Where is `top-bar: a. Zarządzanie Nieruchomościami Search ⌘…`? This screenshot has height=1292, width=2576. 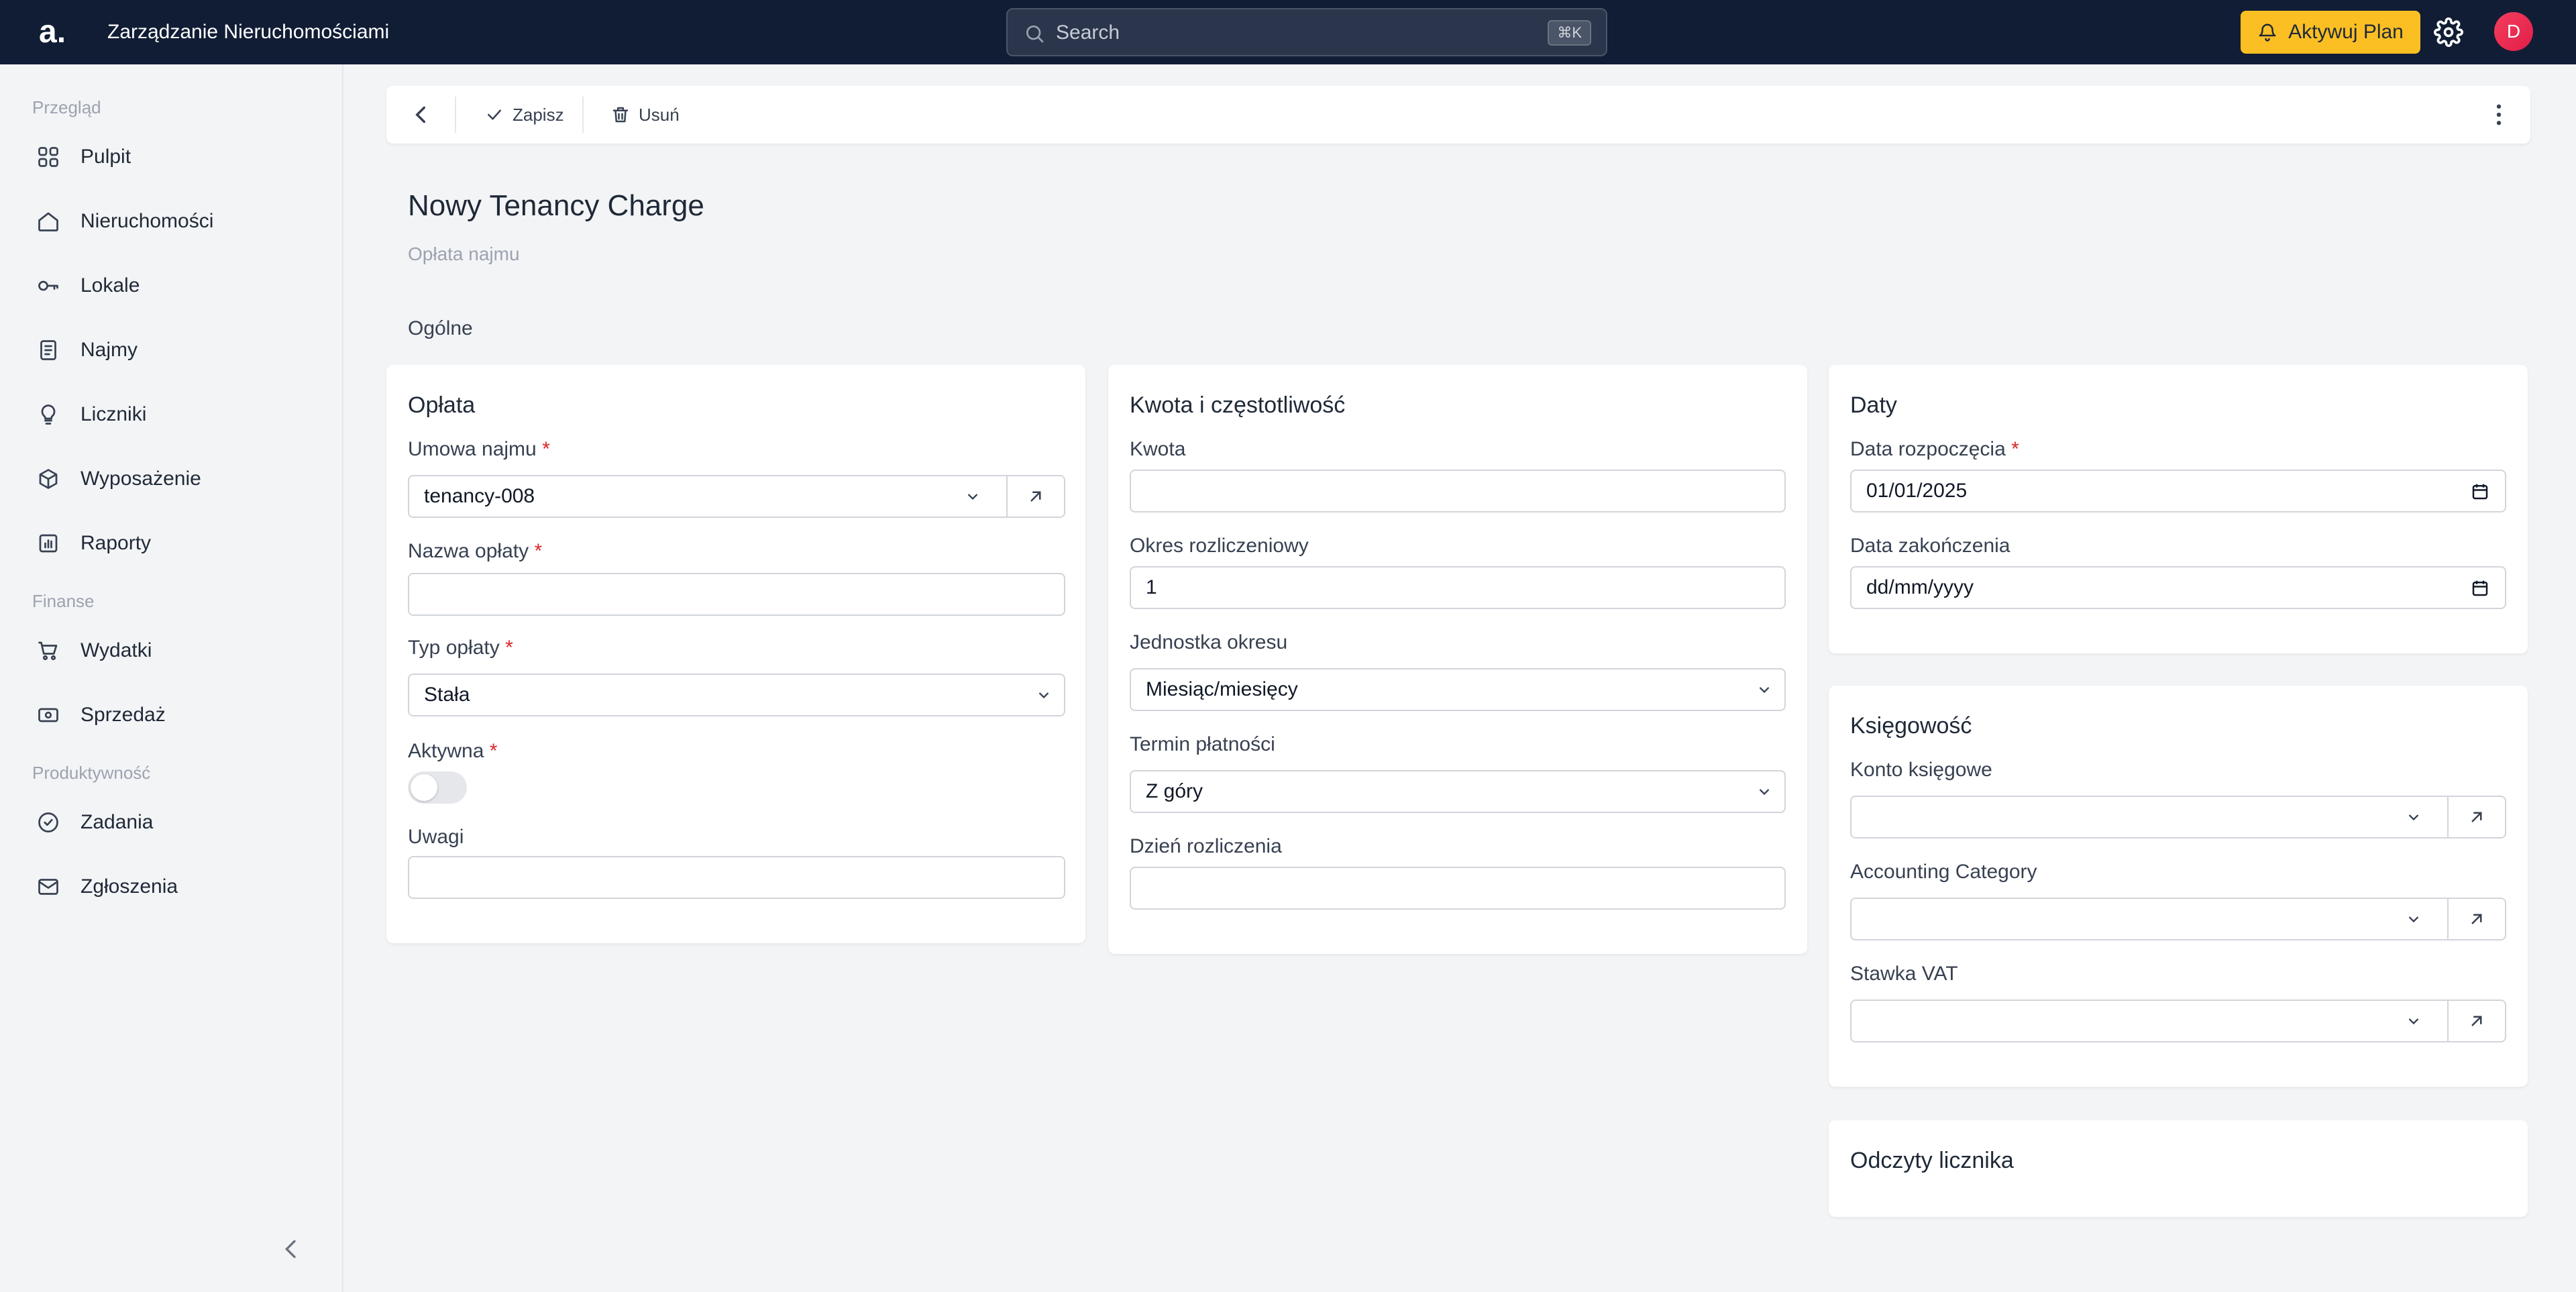 top-bar: a. Zarządzanie Nieruchomościami Search ⌘… is located at coordinates (1288, 32).